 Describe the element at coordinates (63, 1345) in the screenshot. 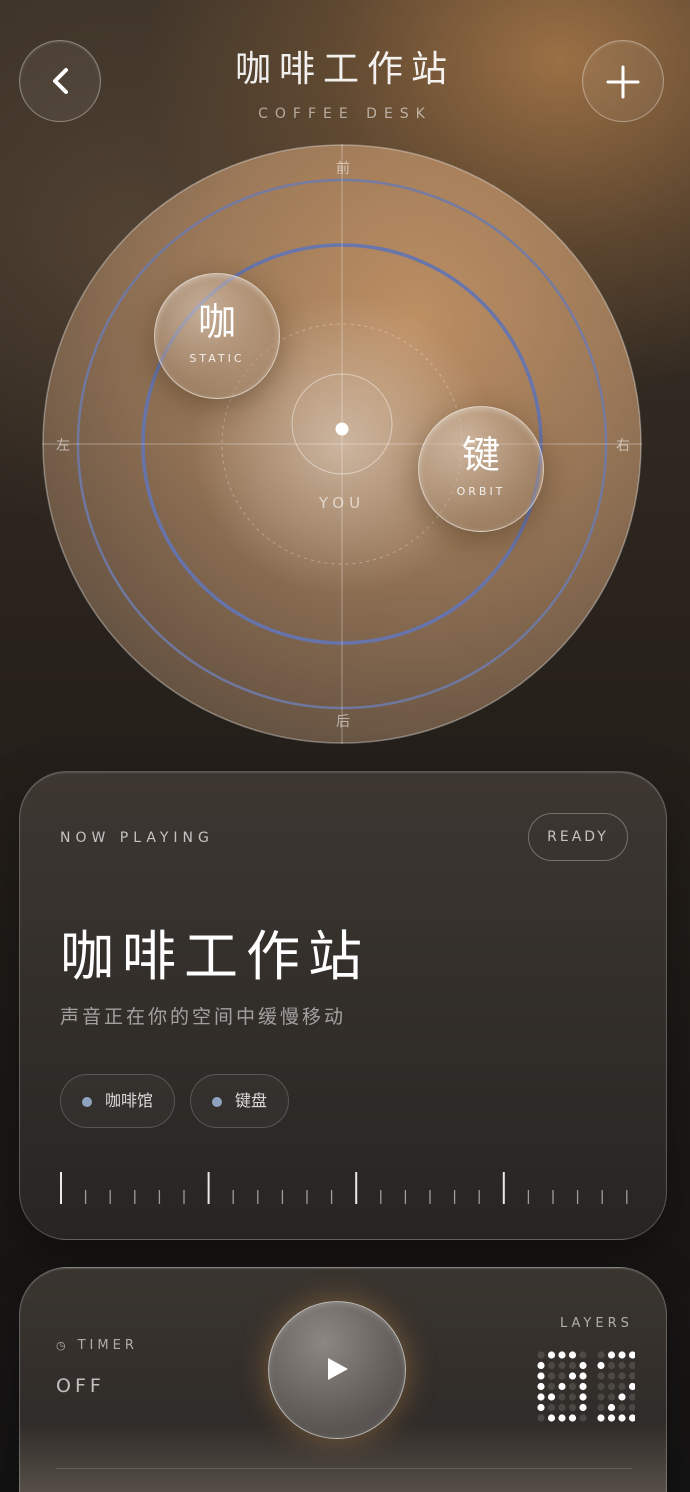

I see `clock-icon: ◷` at that location.